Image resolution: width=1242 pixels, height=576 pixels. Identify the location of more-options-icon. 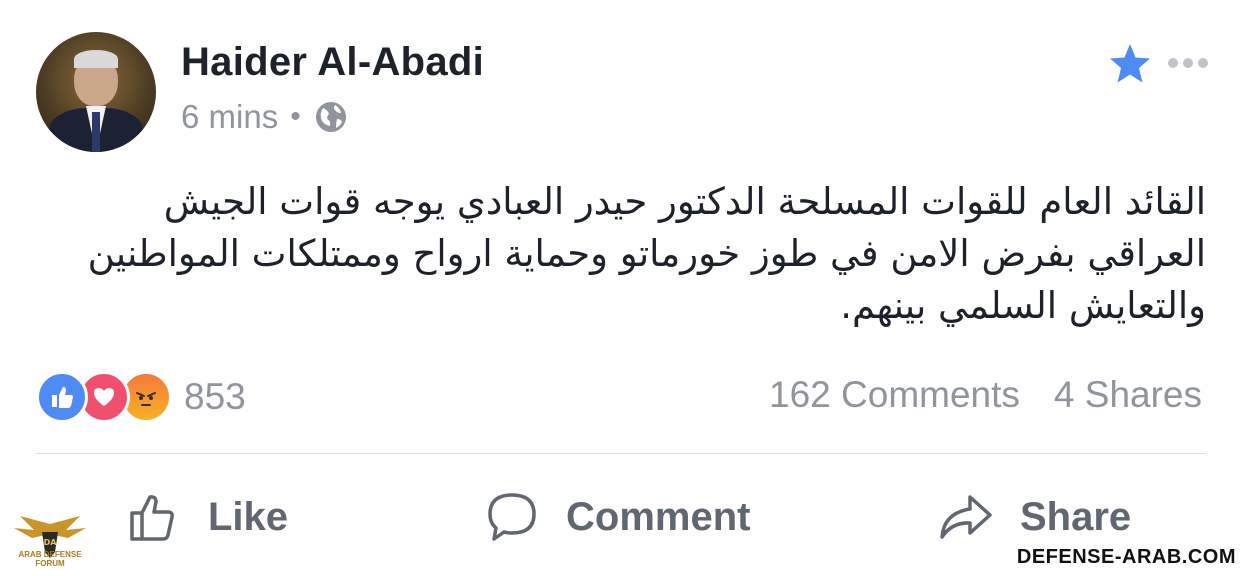
(1188, 63).